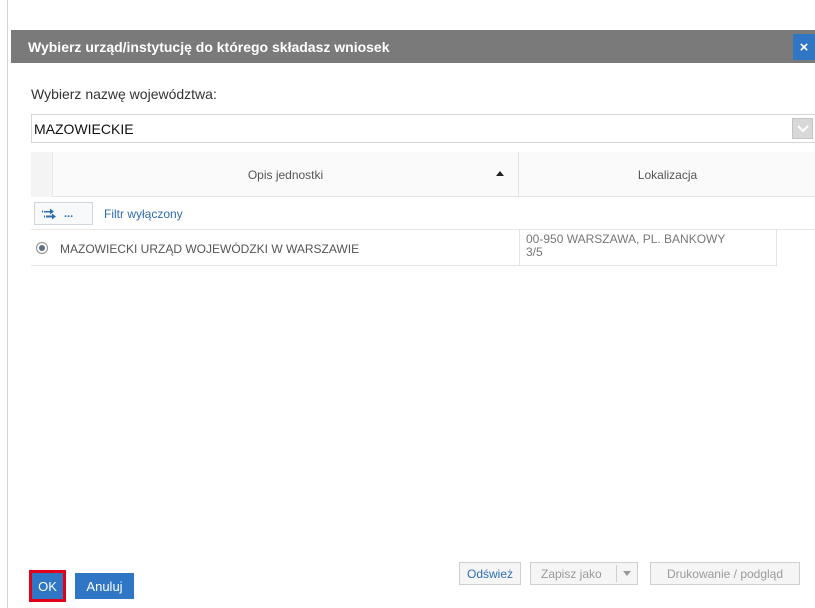 The image size is (815, 608). Describe the element at coordinates (49, 213) in the screenshot. I see `filter-arrows-icon` at that location.